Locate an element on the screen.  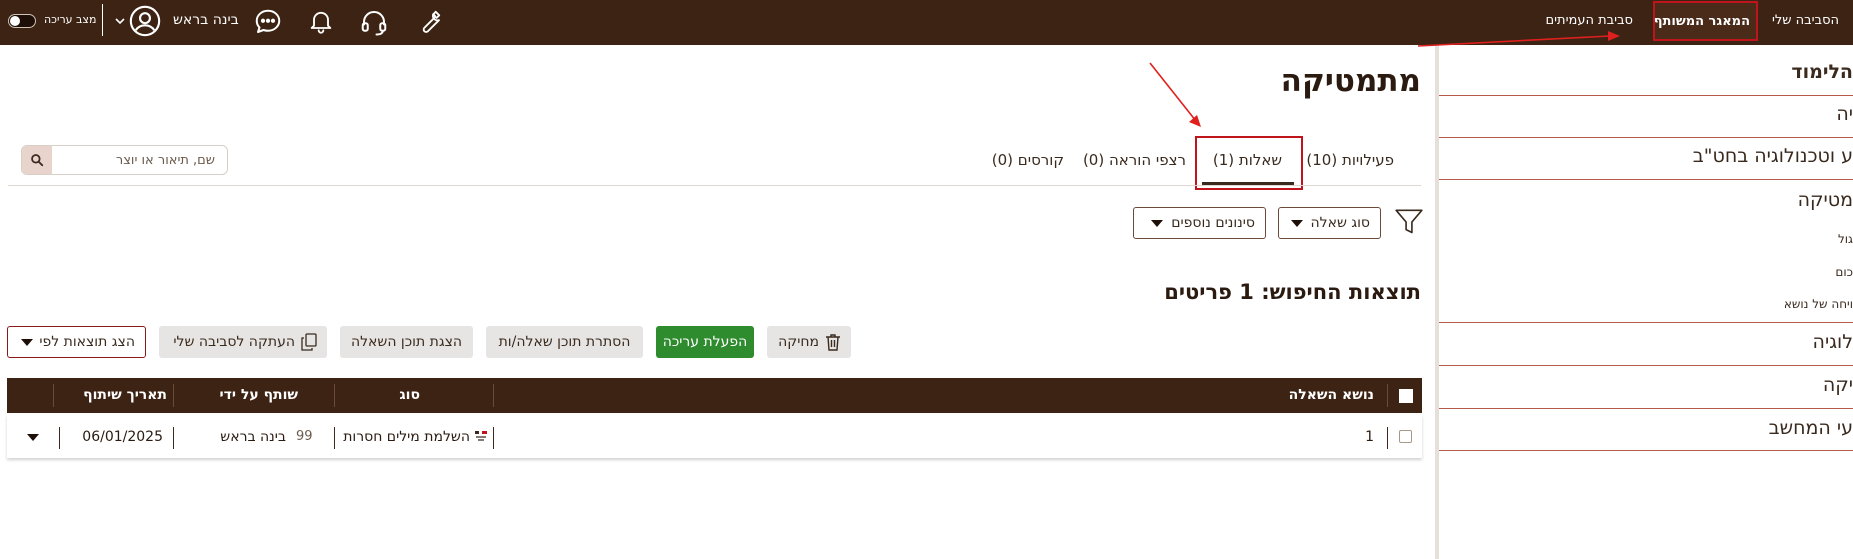
tab-activities: פעילויות (10) is located at coordinates (1350, 160).